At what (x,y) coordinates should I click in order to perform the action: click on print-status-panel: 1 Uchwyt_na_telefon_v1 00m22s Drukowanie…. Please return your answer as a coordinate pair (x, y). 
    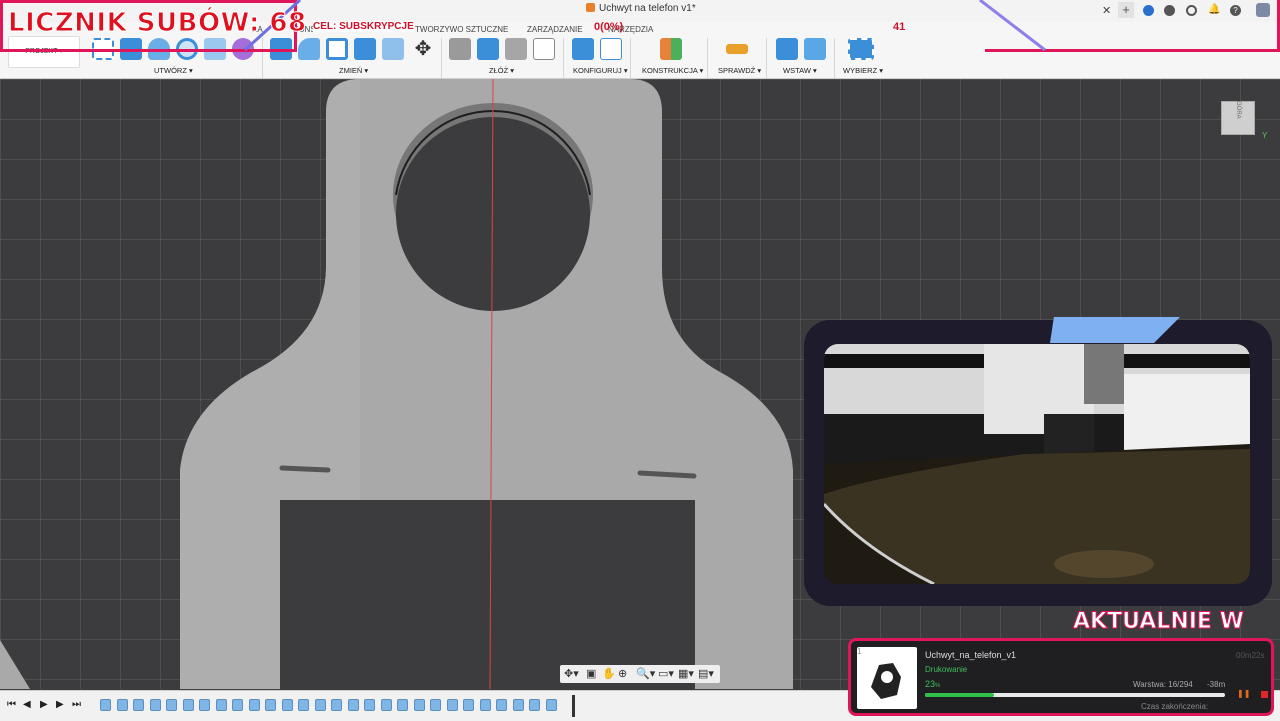
    Looking at the image, I should click on (1061, 677).